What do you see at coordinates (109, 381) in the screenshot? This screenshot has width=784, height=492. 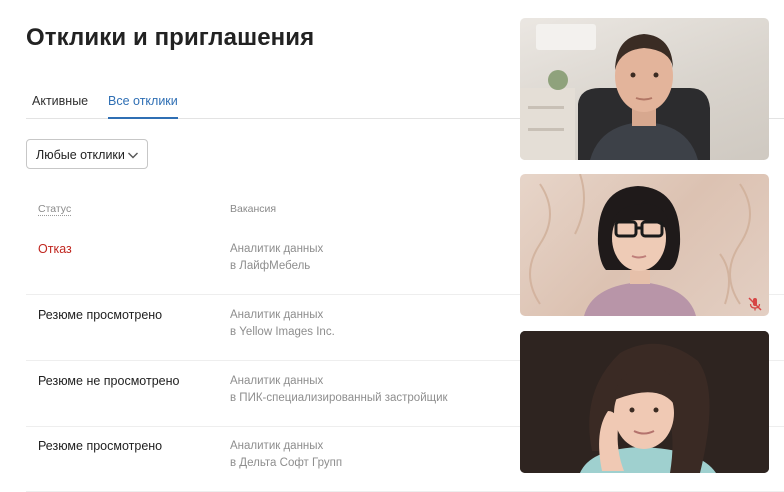 I see `row-status: Резюме не просмотрено` at bounding box center [109, 381].